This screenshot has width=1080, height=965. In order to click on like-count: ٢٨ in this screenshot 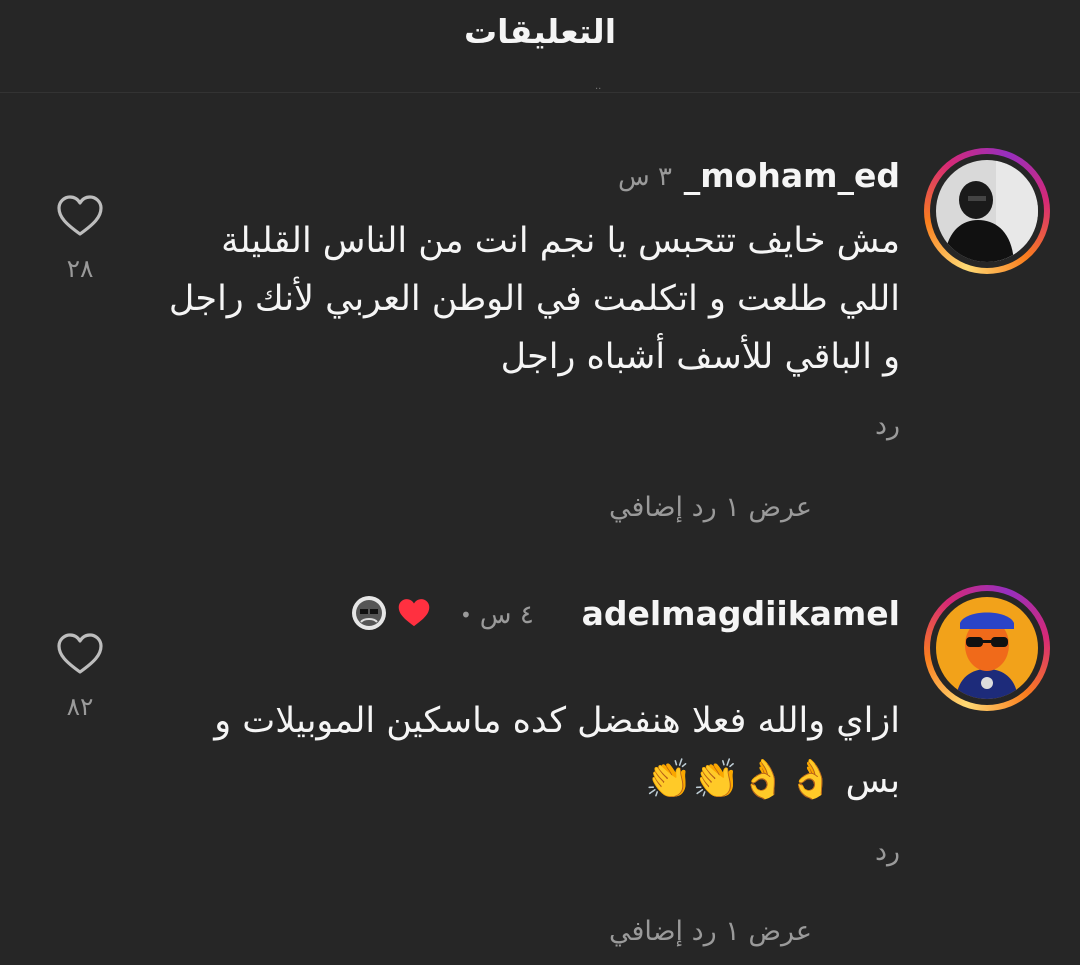, I will do `click(80, 268)`.